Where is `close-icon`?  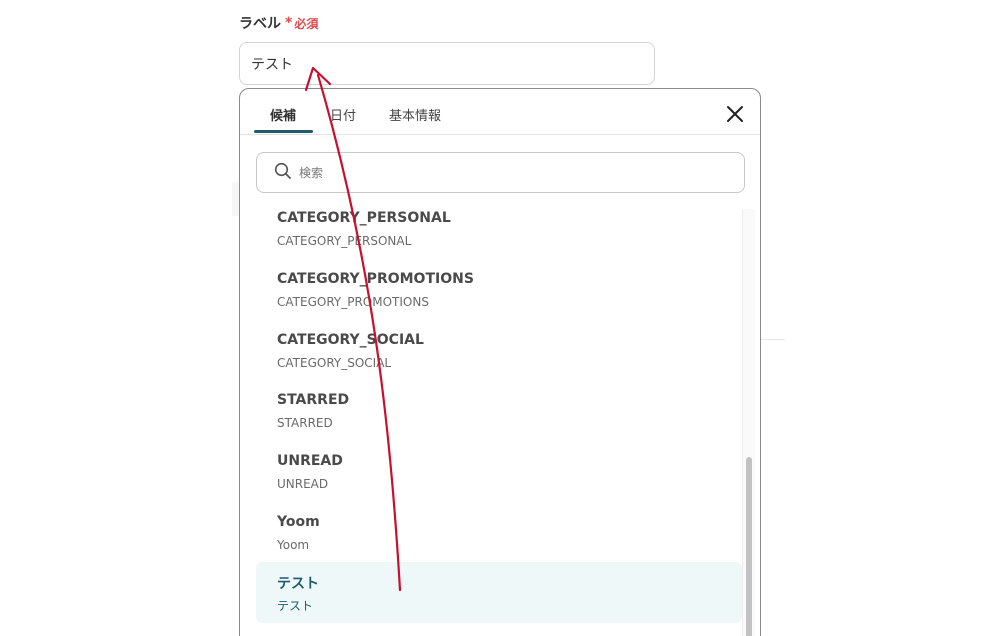 close-icon is located at coordinates (735, 114).